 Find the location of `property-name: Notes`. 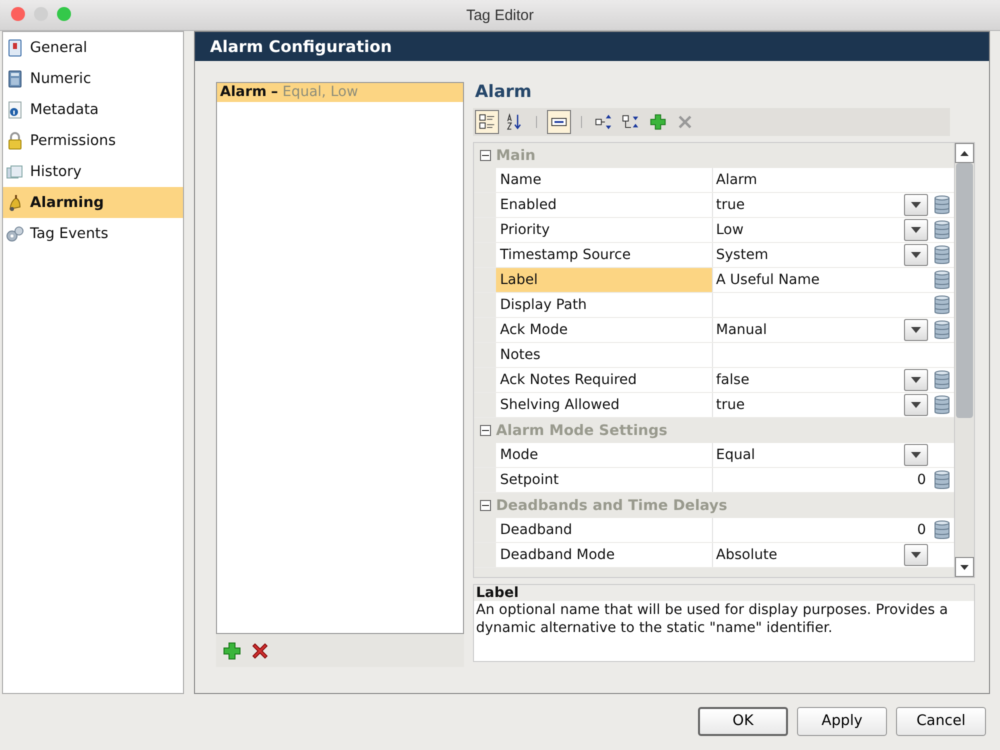

property-name: Notes is located at coordinates (604, 355).